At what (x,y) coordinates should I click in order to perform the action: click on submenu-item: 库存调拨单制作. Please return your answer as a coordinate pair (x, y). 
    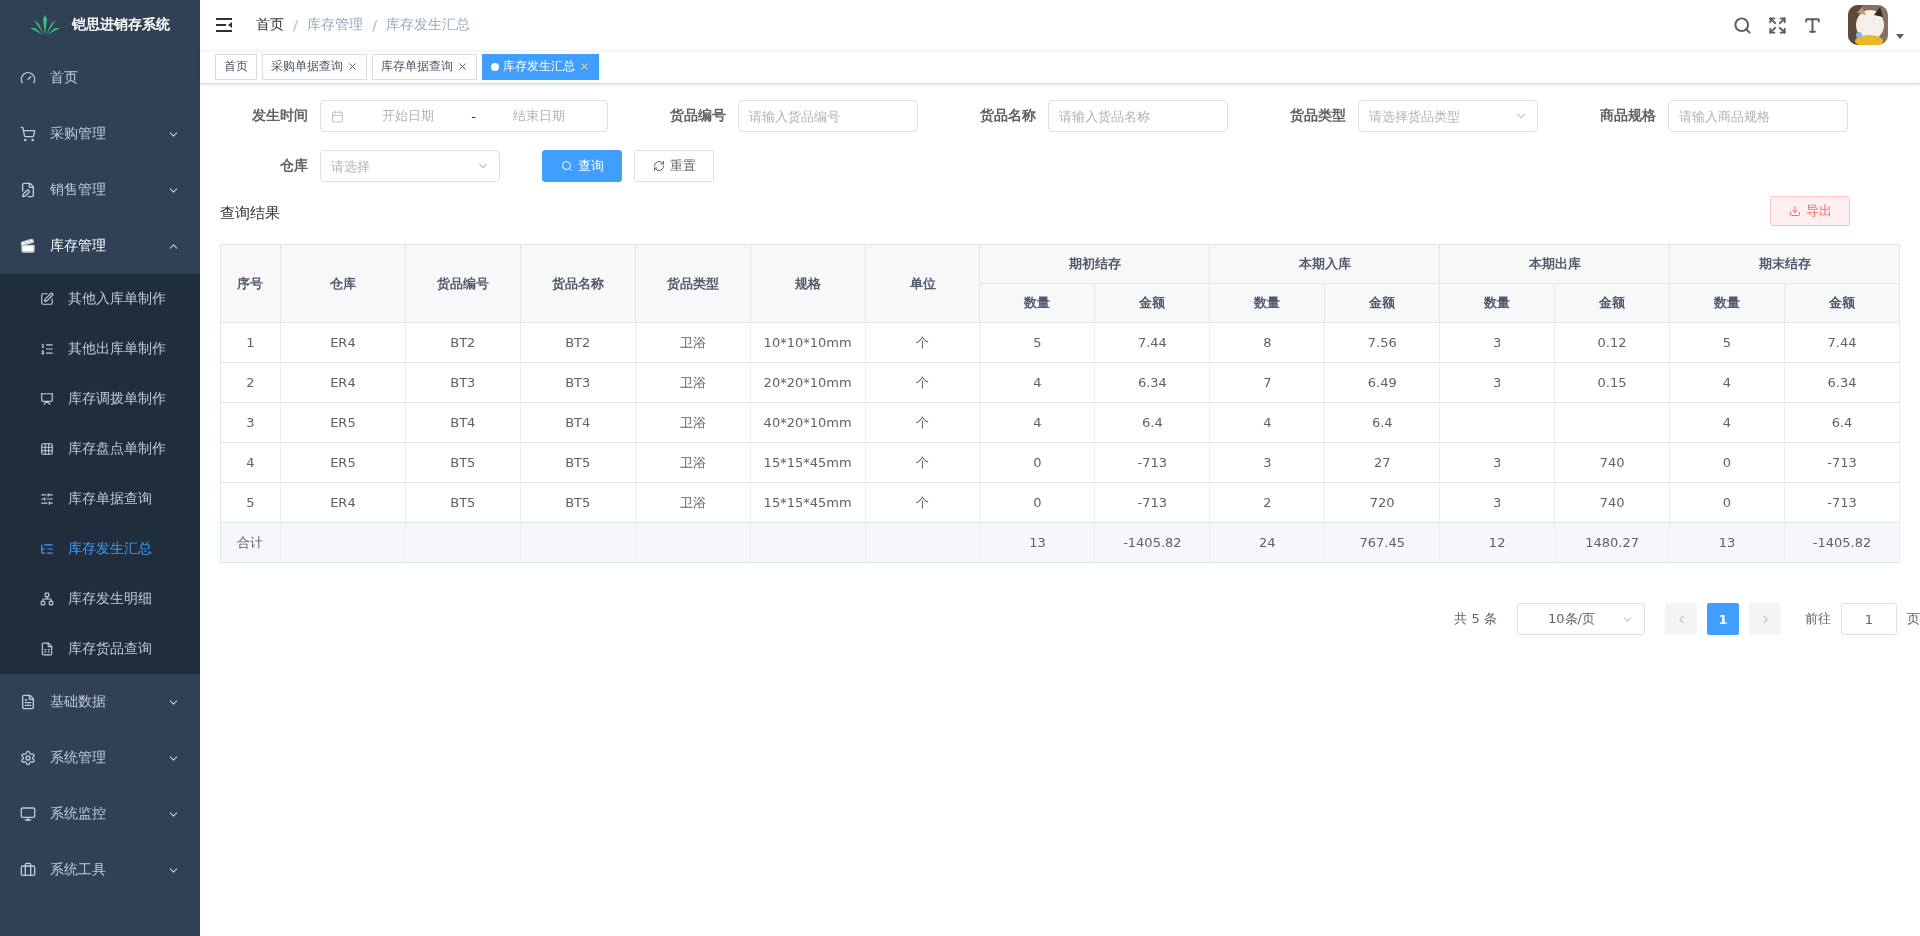
    Looking at the image, I should click on (100, 399).